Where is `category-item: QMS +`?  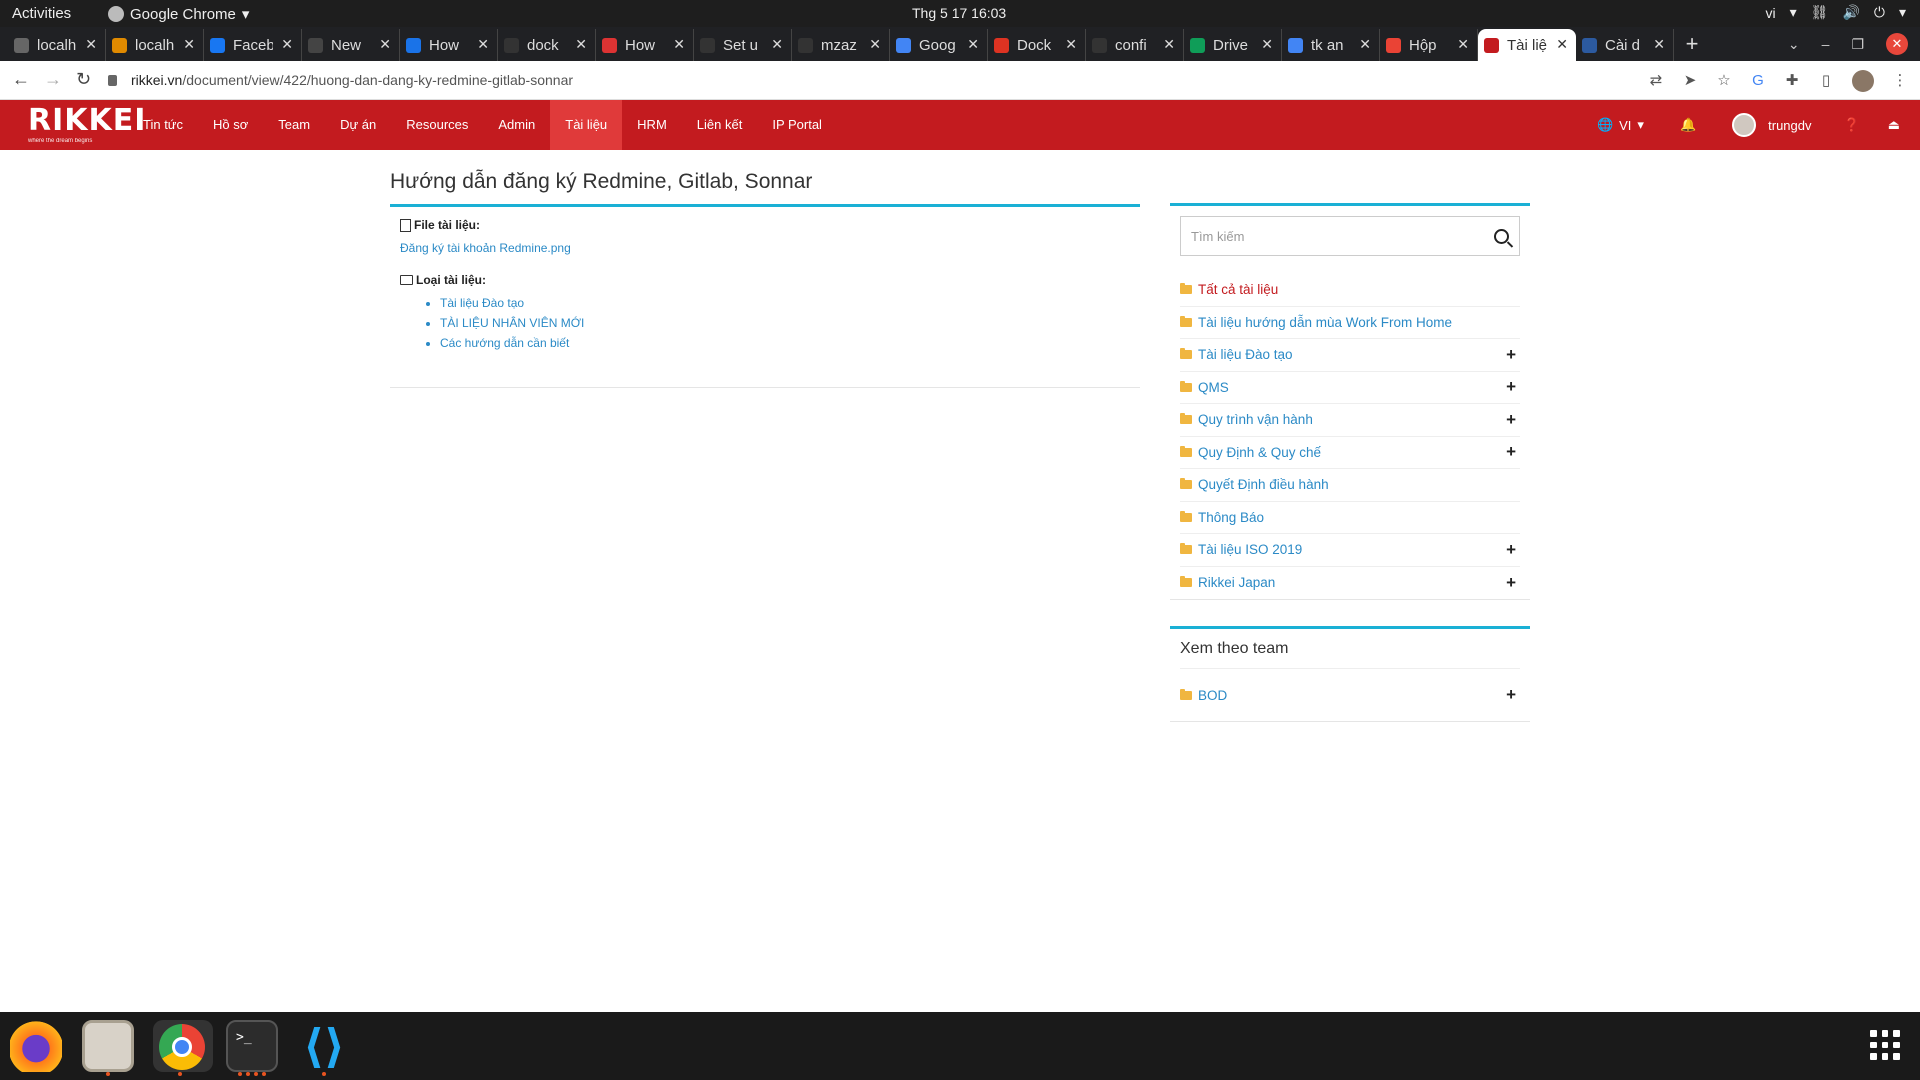 category-item: QMS + is located at coordinates (1350, 388).